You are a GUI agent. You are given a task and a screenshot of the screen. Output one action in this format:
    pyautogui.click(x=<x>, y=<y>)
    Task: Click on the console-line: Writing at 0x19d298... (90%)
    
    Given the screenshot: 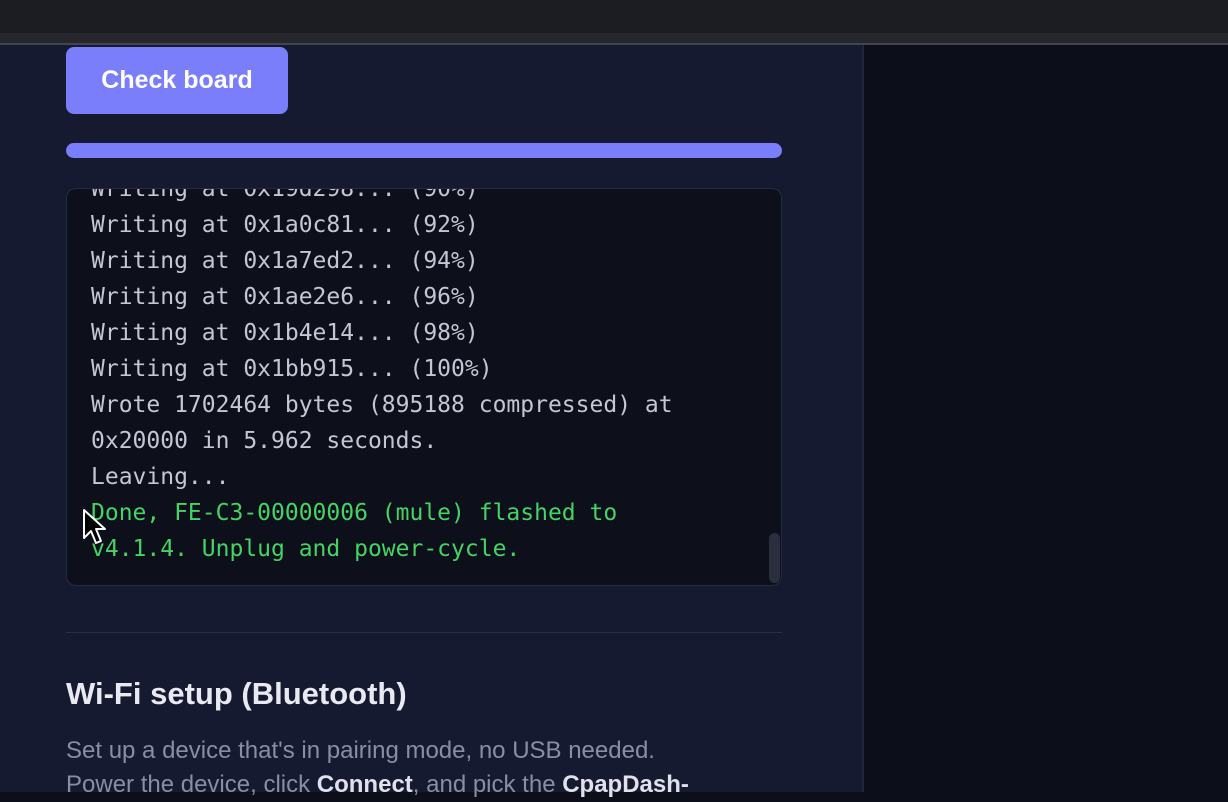 What is the action you would take?
    pyautogui.click(x=285, y=195)
    